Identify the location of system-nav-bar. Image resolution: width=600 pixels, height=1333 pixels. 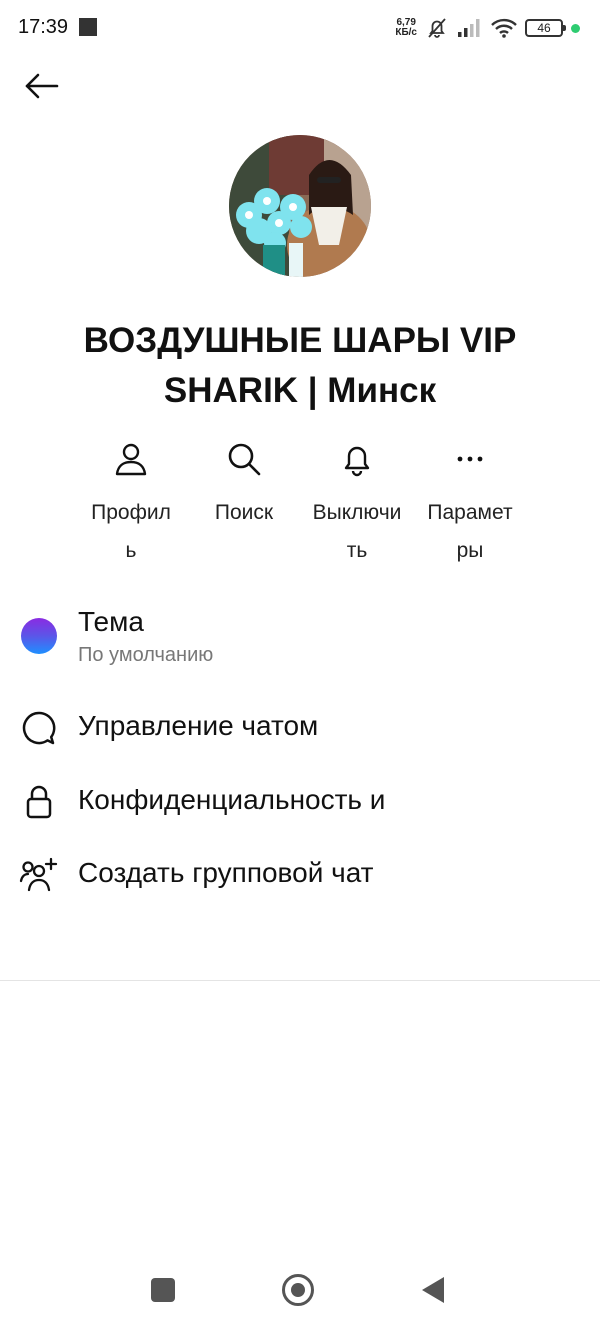
(300, 1288).